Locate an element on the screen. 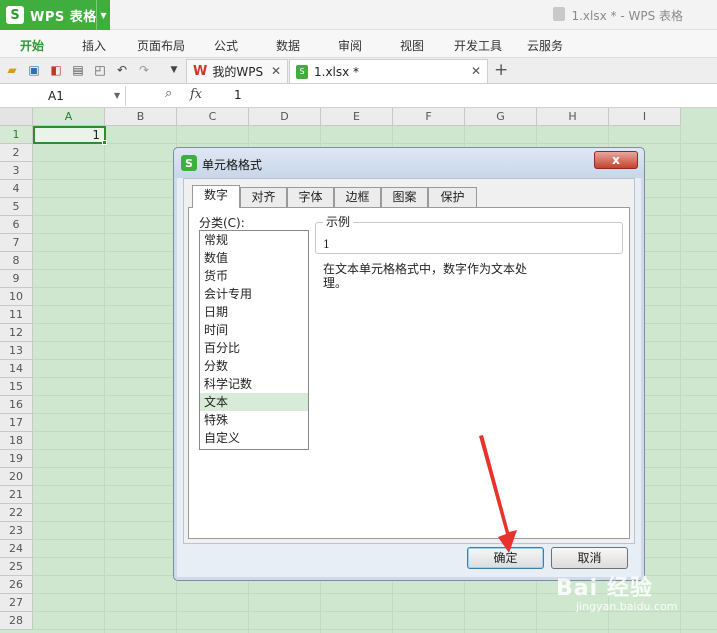  row-header-20: 20 is located at coordinates (16, 477).